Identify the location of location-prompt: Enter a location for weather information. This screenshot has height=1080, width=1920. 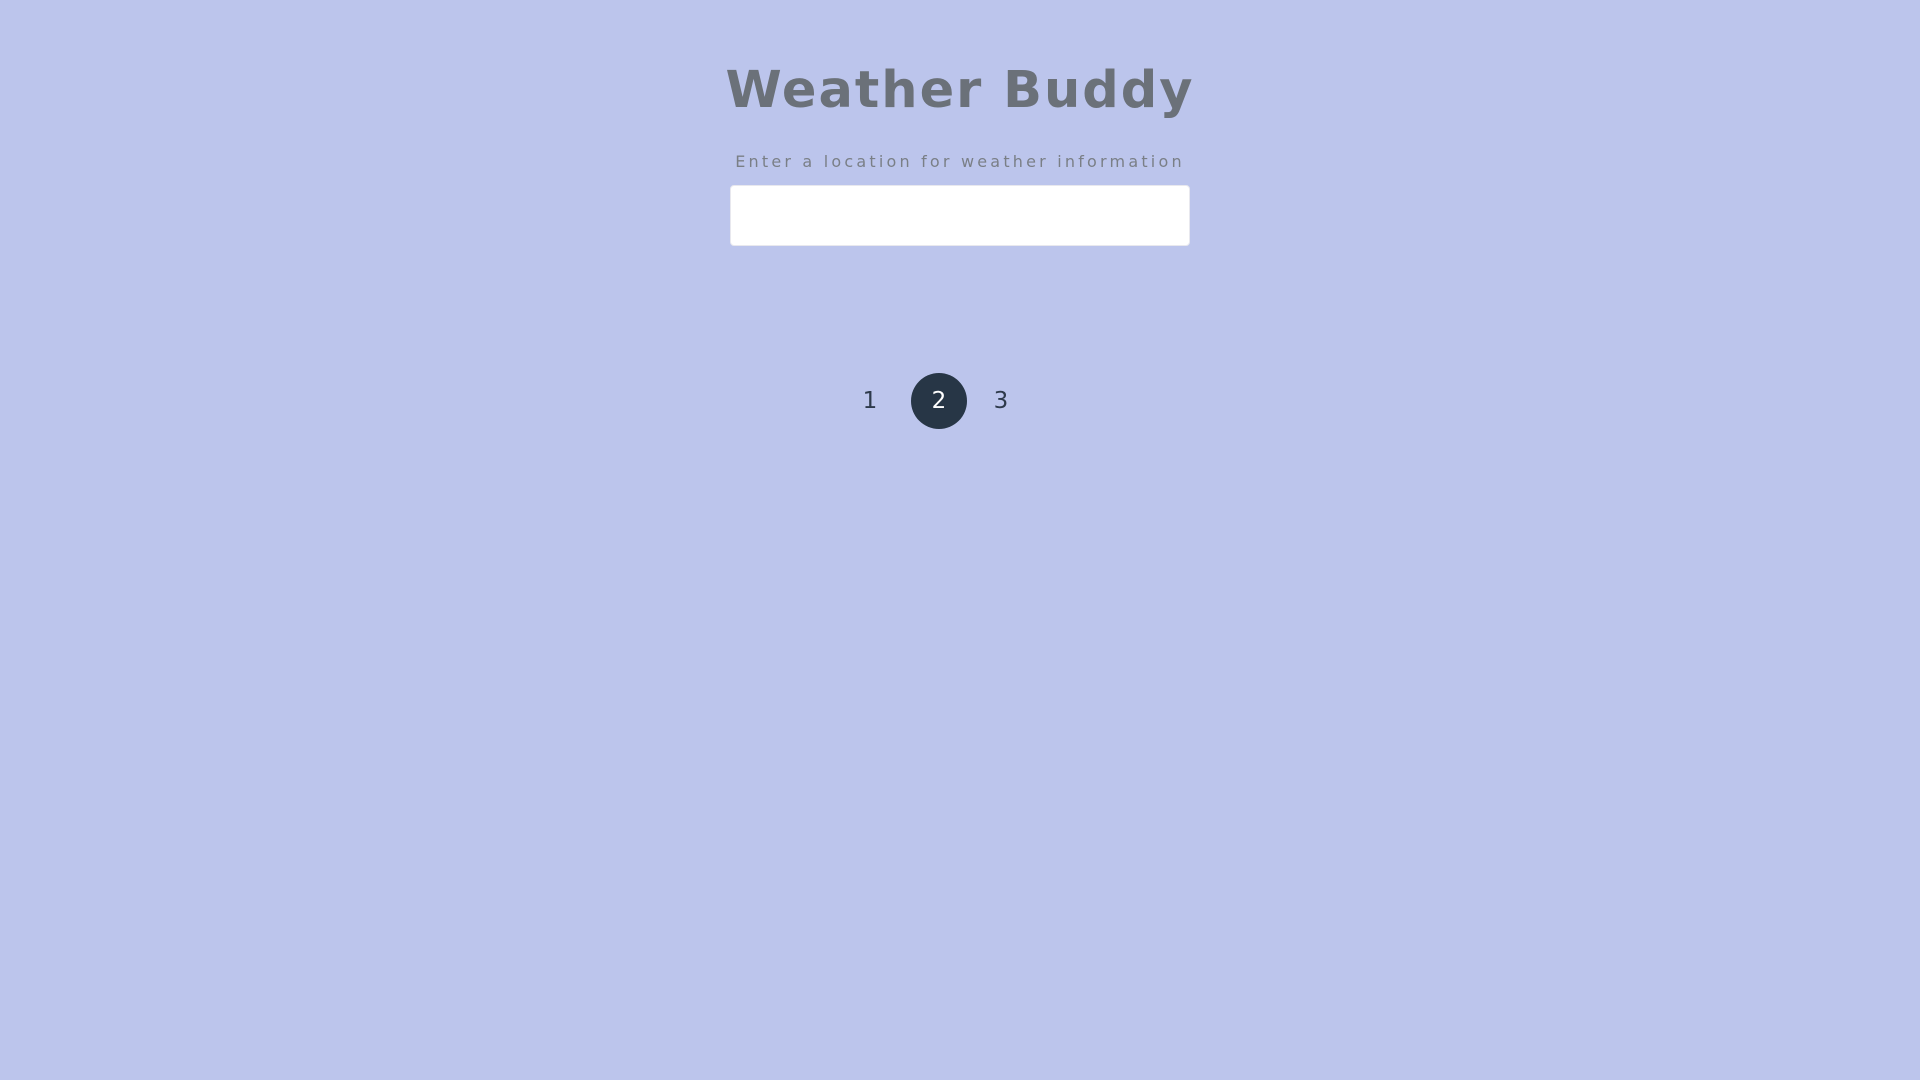
(960, 161).